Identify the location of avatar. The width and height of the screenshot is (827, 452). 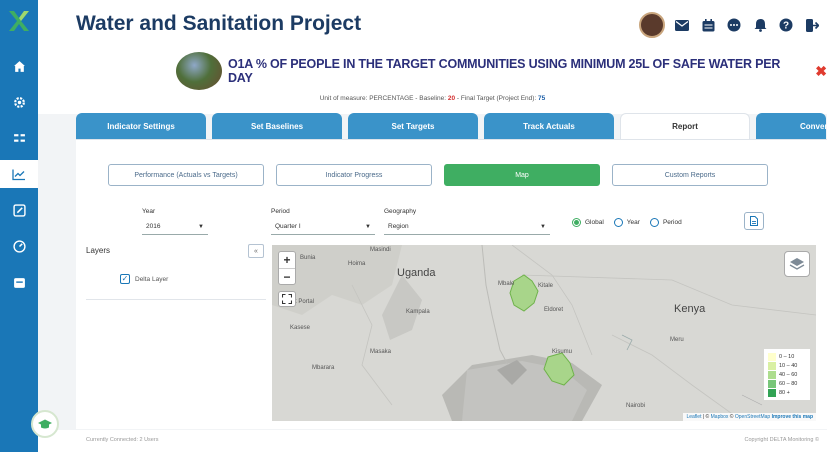
(652, 25).